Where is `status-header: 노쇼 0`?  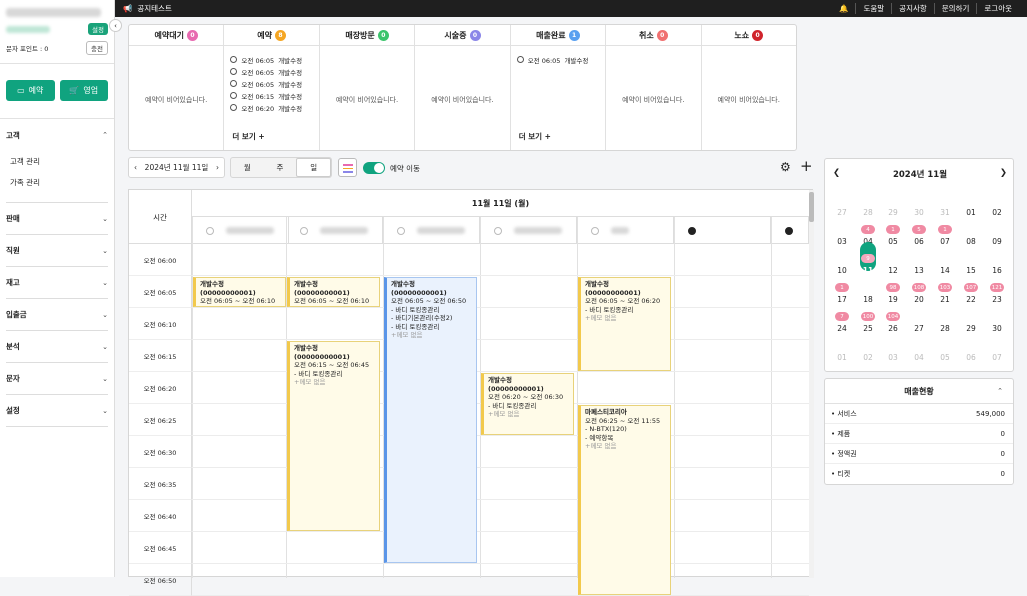
status-header: 노쇼 0 is located at coordinates (748, 35).